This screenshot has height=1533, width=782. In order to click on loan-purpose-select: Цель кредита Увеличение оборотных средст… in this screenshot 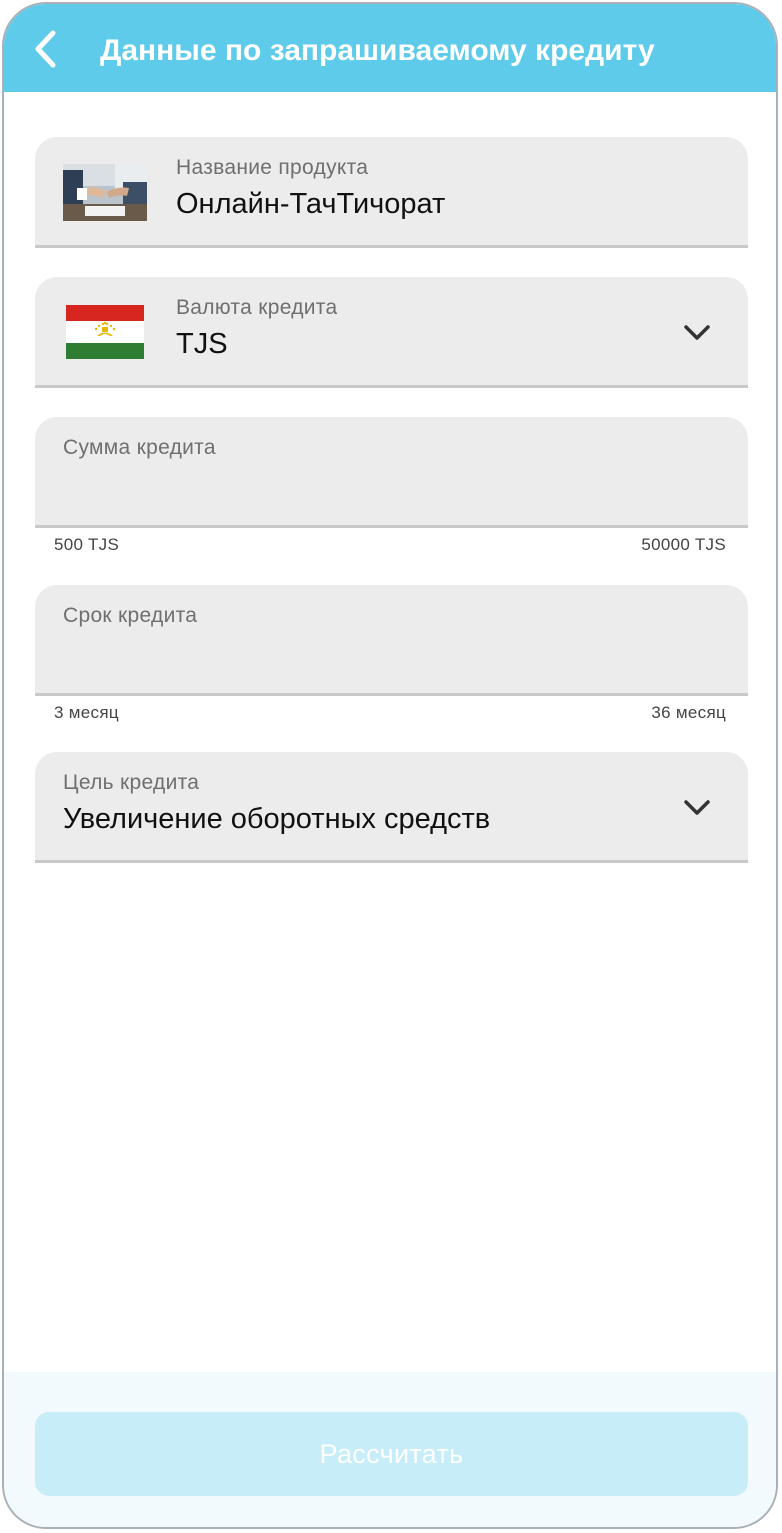, I will do `click(391, 807)`.